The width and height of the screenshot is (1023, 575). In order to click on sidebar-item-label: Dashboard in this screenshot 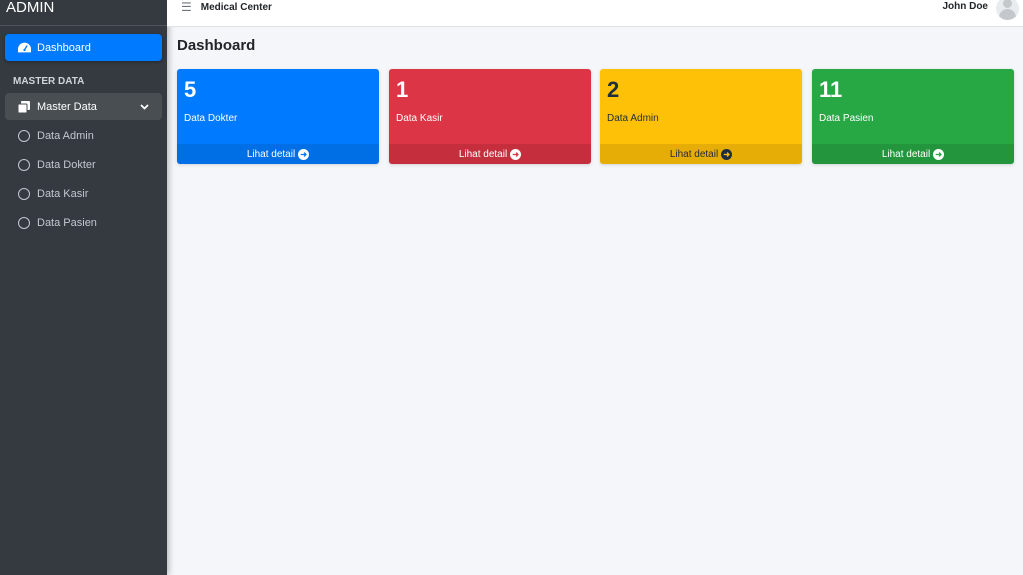, I will do `click(64, 47)`.